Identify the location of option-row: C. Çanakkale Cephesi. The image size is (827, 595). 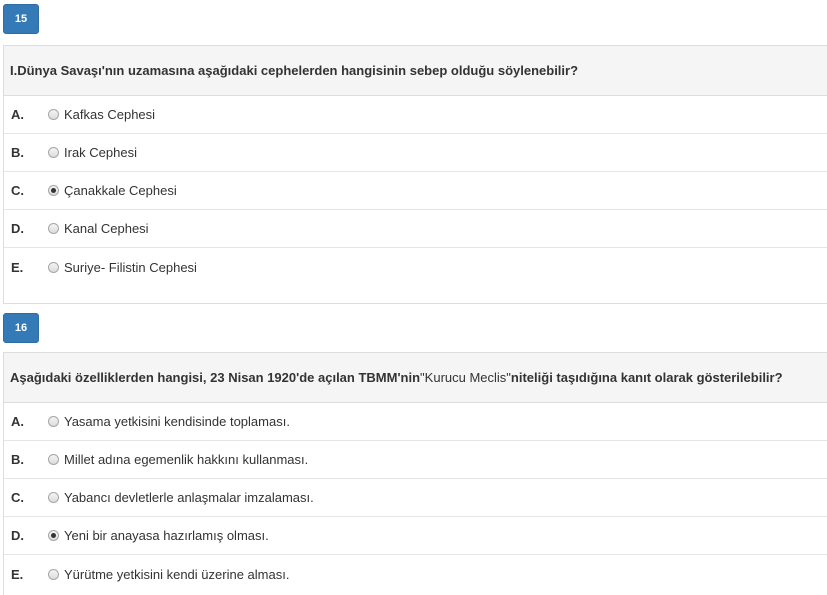
(415, 191).